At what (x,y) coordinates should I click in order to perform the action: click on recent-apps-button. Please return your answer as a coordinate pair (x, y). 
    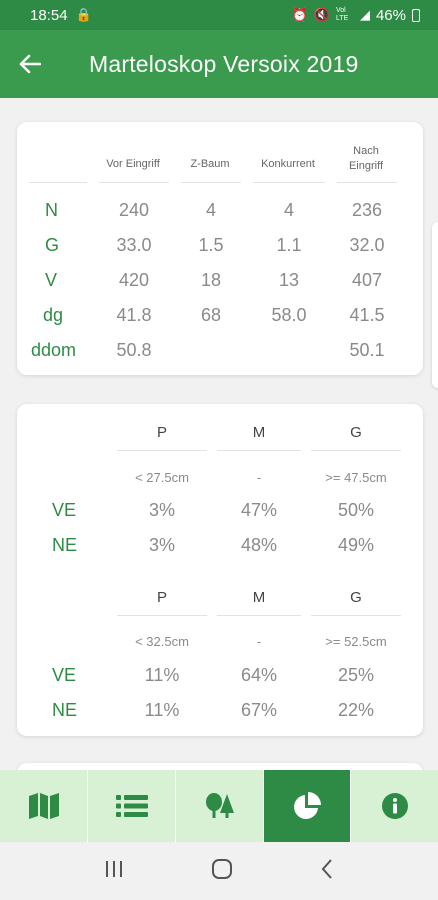
    Looking at the image, I should click on (114, 871).